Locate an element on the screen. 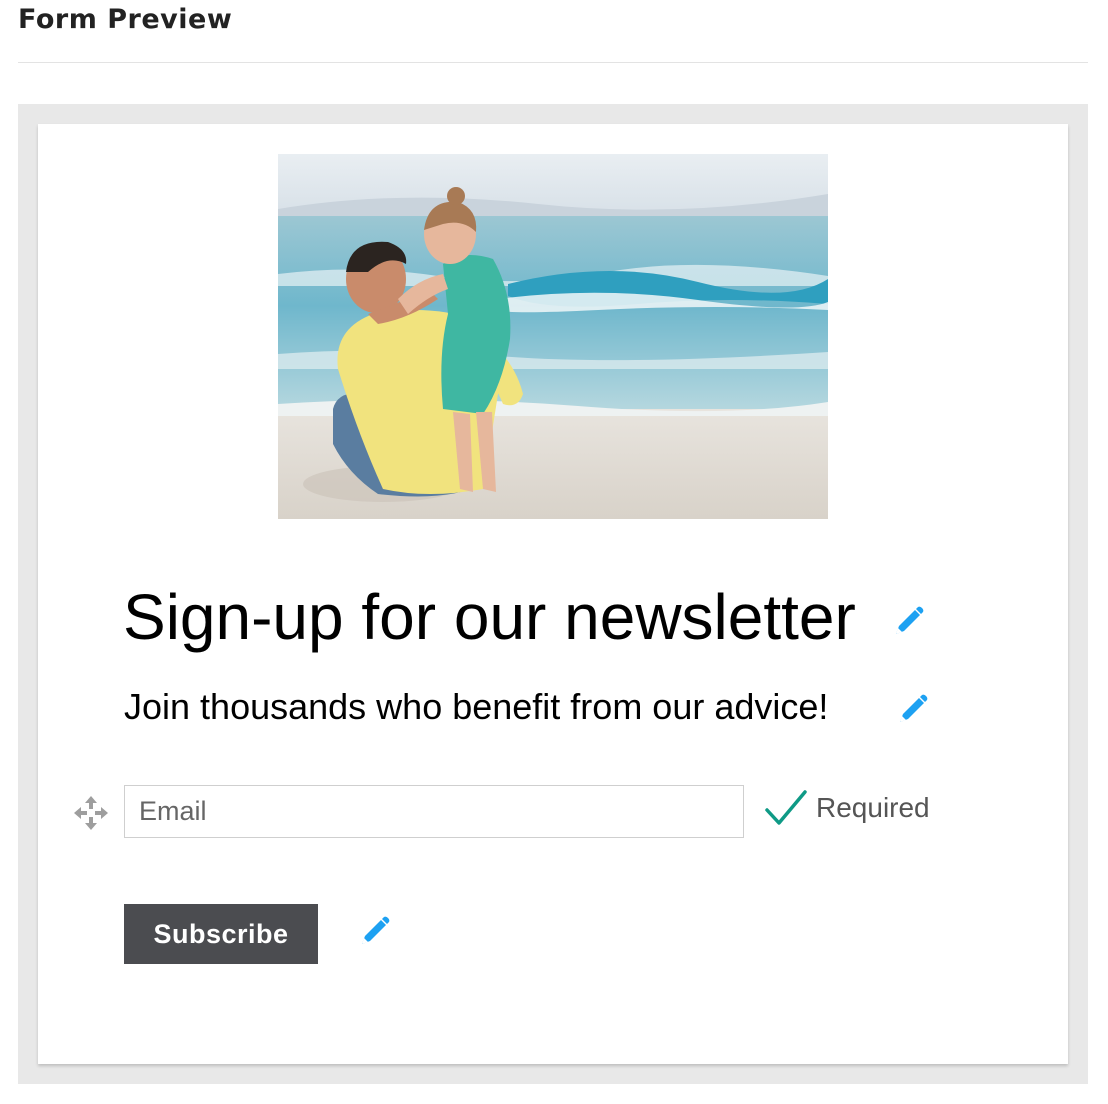 The image size is (1108, 1104). form-heading: Sign-up for our newsletter is located at coordinates (489, 617).